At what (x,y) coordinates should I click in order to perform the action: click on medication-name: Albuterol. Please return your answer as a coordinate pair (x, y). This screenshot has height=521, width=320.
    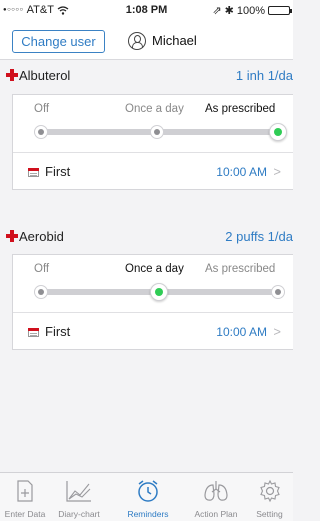
    Looking at the image, I should click on (45, 75).